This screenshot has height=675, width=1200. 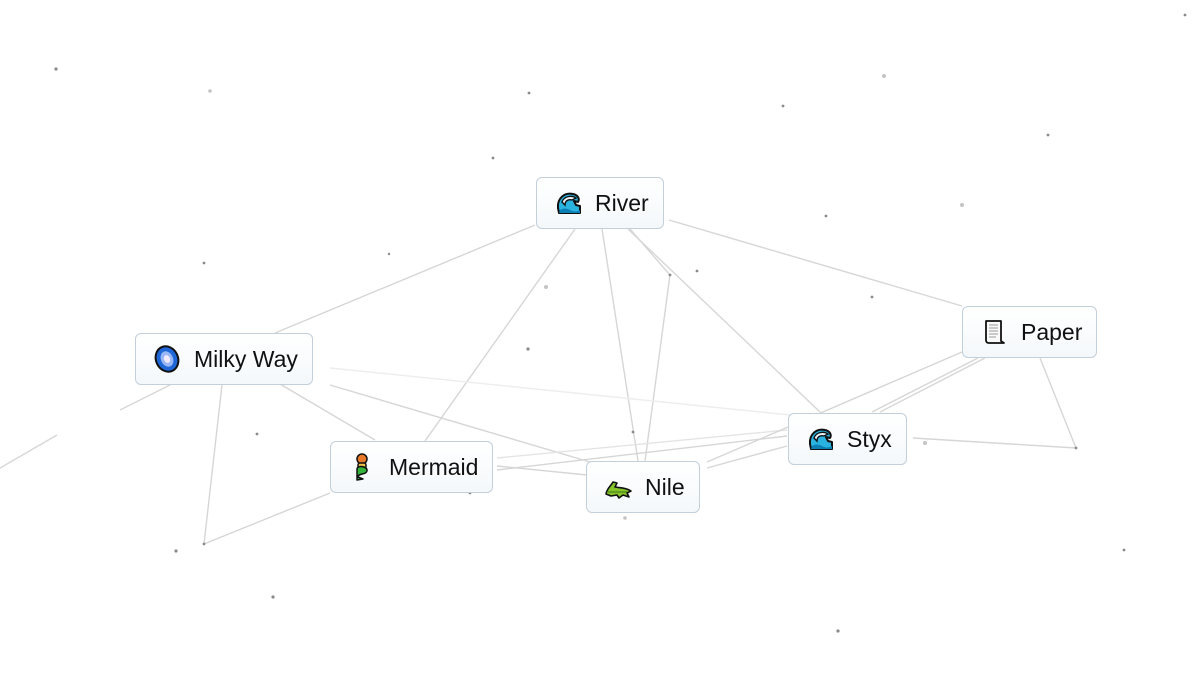 What do you see at coordinates (665, 486) in the screenshot?
I see `element-label: Nile` at bounding box center [665, 486].